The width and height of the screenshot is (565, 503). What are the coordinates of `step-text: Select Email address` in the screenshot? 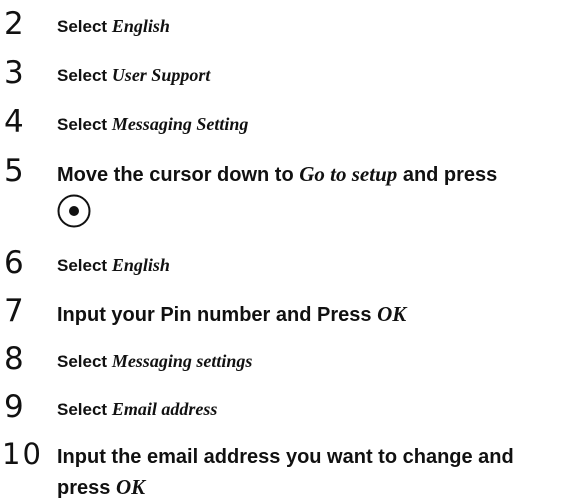 It's located at (307, 409).